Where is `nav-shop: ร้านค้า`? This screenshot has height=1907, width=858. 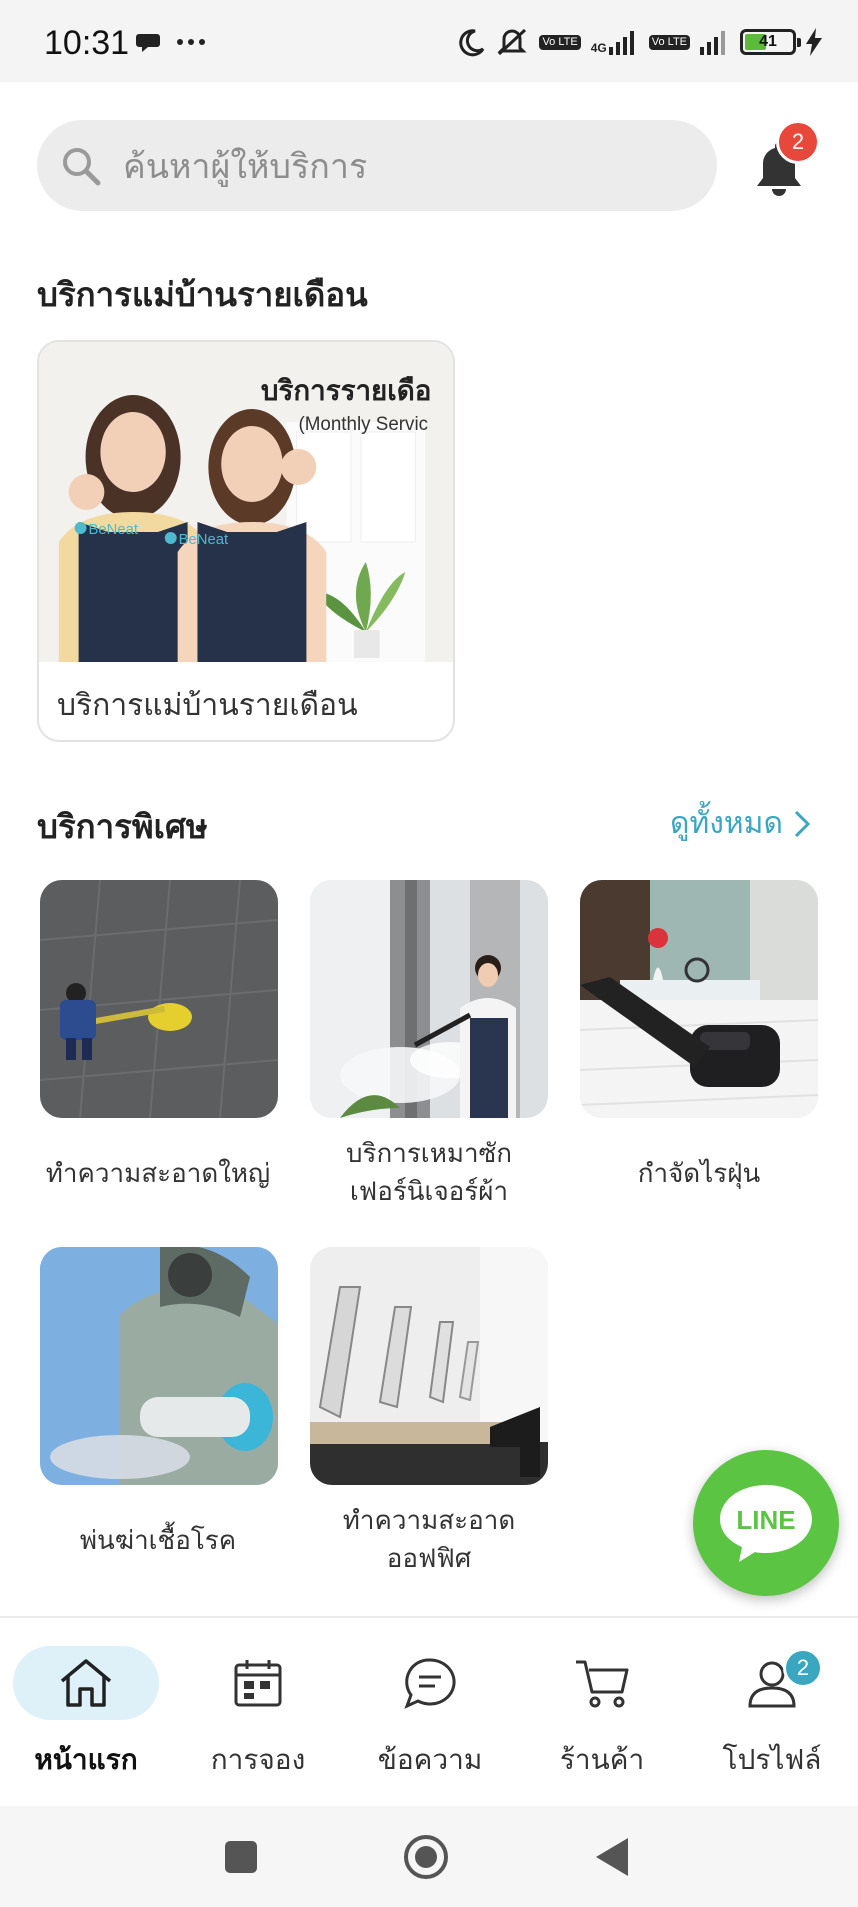
nav-shop: ร้านค้า is located at coordinates (602, 1703).